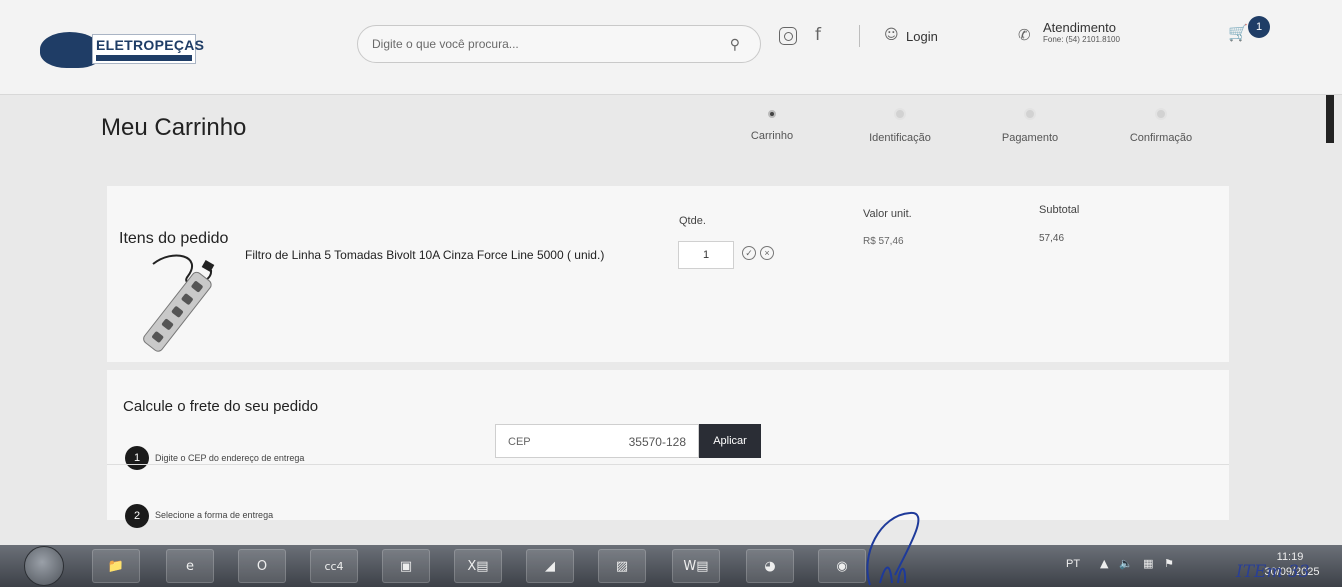 Image resolution: width=1342 pixels, height=587 pixels. I want to click on step-label: Carrinho, so click(772, 136).